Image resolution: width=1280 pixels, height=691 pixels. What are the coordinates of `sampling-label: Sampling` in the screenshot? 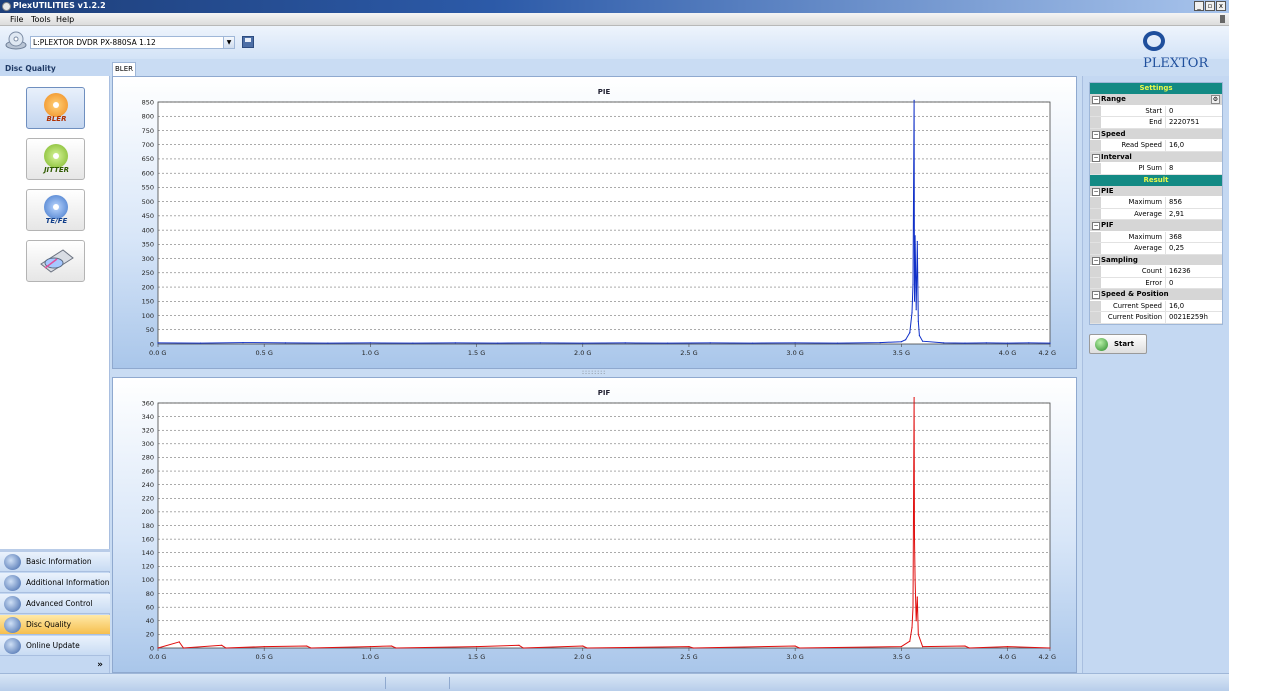 It's located at (1119, 259).